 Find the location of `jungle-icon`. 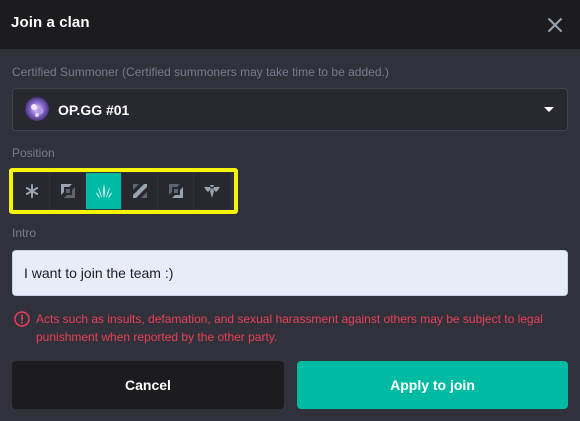

jungle-icon is located at coordinates (103, 191).